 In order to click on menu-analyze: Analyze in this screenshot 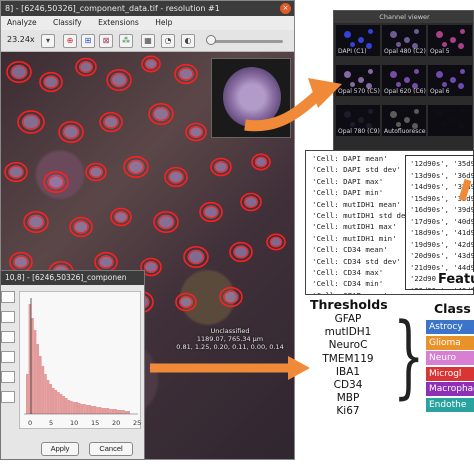, I will do `click(22, 22)`.